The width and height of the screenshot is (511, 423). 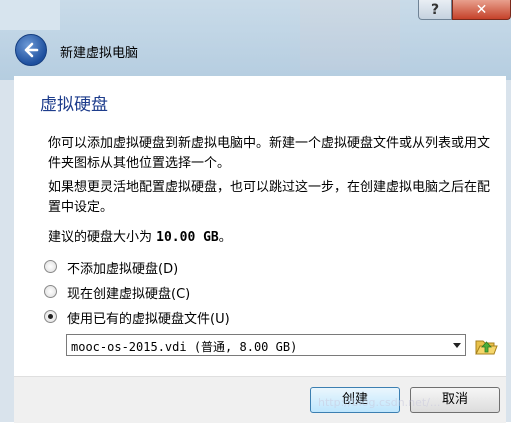 What do you see at coordinates (225, 237) in the screenshot?
I see `recommended-size-suffix: 。` at bounding box center [225, 237].